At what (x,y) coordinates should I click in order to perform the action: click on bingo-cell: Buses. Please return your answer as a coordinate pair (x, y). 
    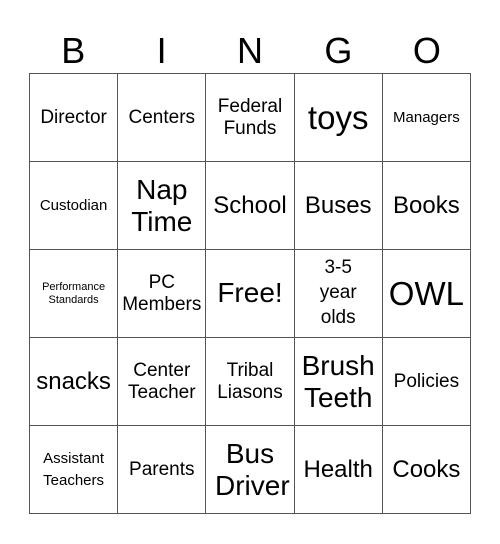
    Looking at the image, I should click on (338, 206).